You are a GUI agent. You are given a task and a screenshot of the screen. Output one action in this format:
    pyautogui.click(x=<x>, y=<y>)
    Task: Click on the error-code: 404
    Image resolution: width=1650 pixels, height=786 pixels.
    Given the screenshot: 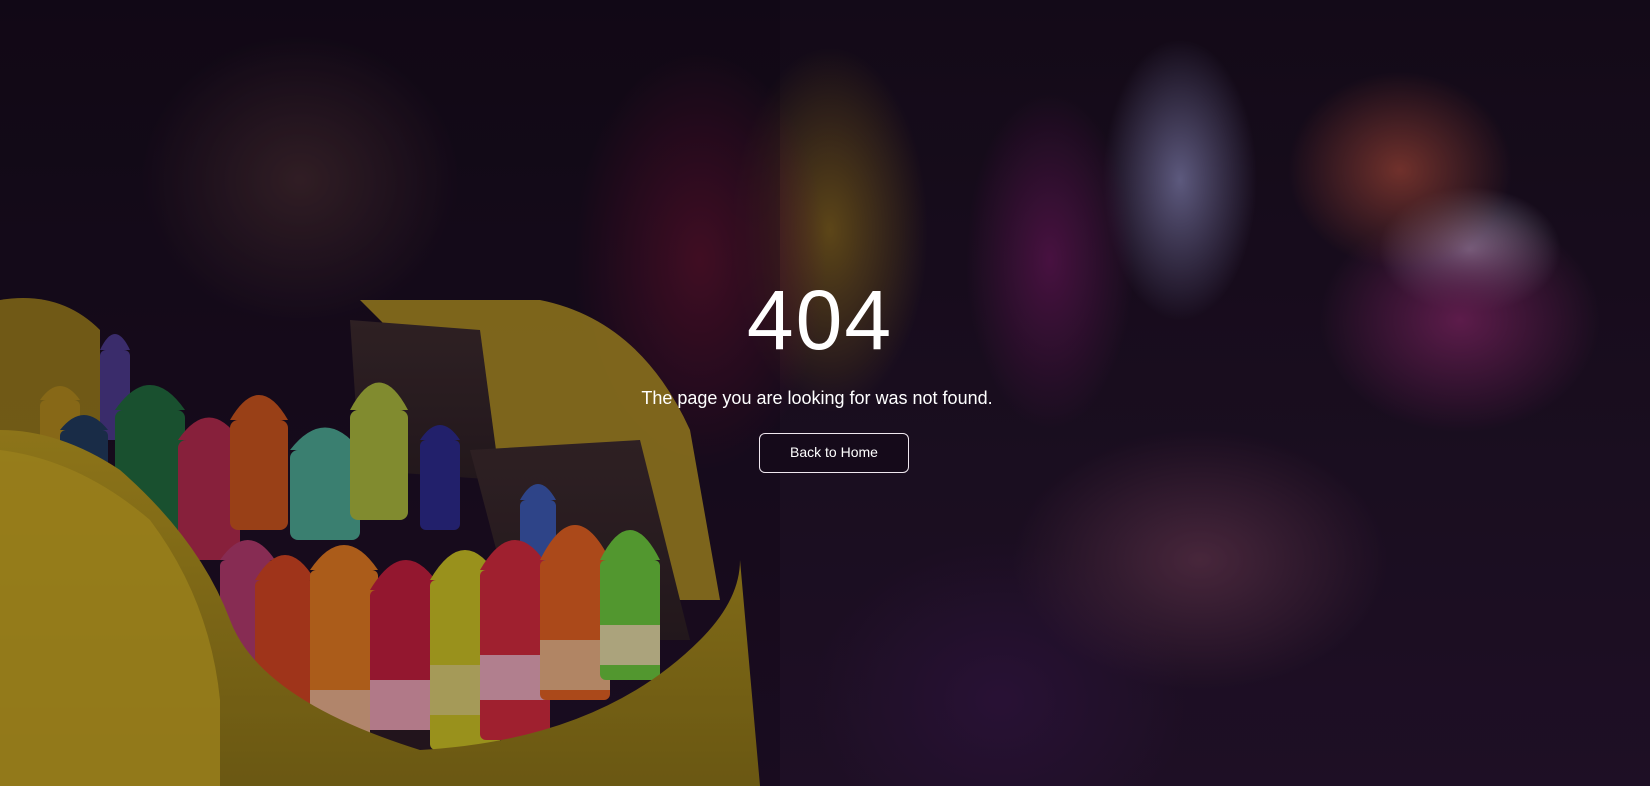 What is the action you would take?
    pyautogui.click(x=820, y=320)
    